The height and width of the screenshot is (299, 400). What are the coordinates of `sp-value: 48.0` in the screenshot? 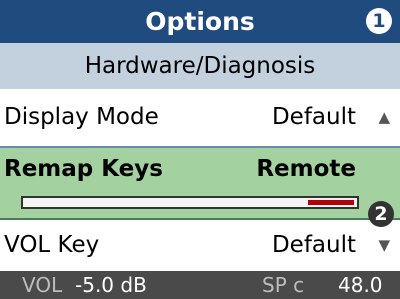 It's located at (360, 285).